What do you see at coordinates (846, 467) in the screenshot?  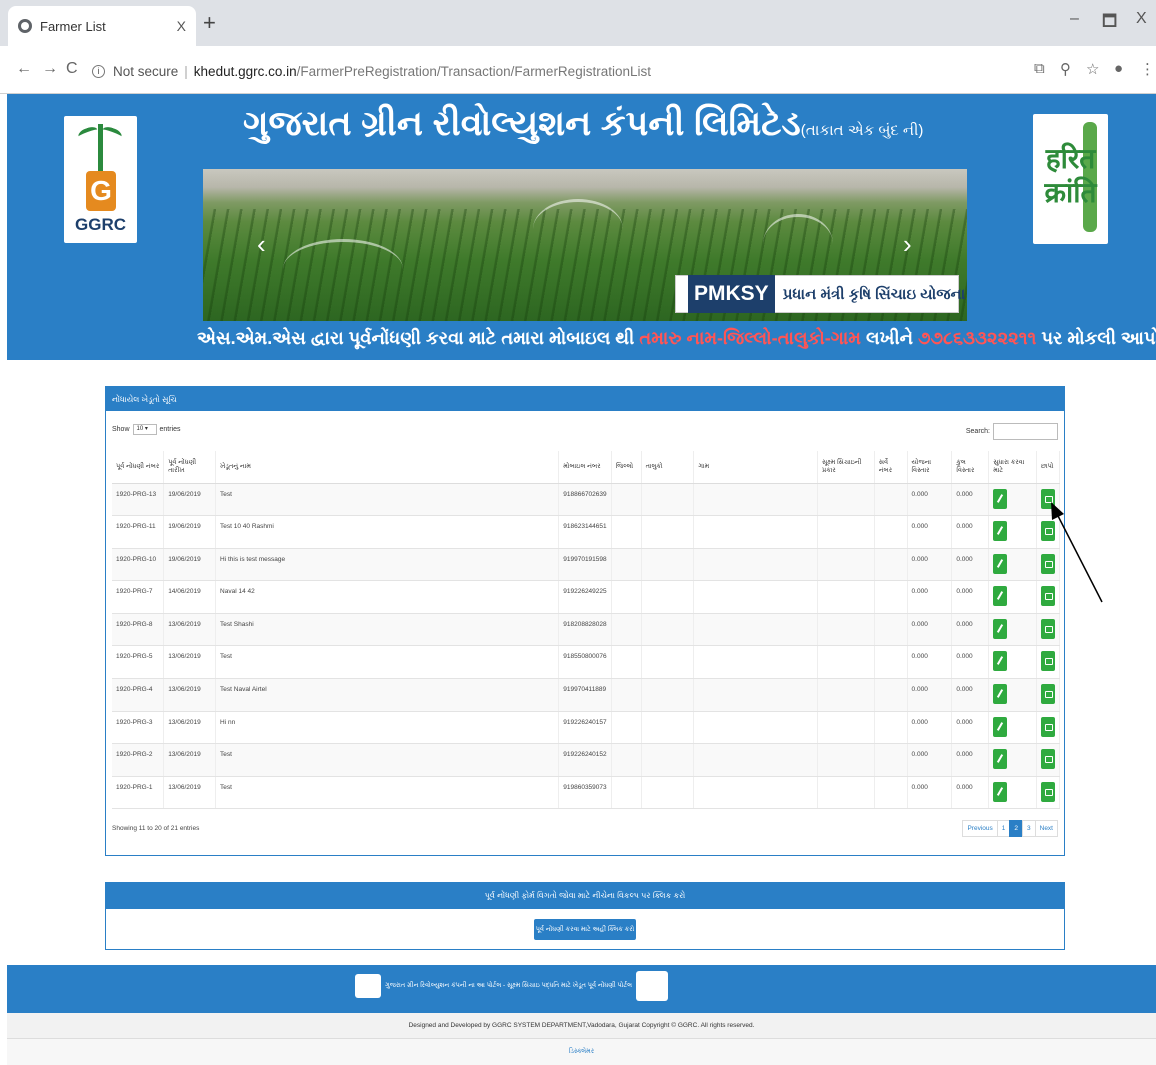 I see `col-micro-type: સૂક્ષ્મ સિંચાઇની પ્રકાર` at bounding box center [846, 467].